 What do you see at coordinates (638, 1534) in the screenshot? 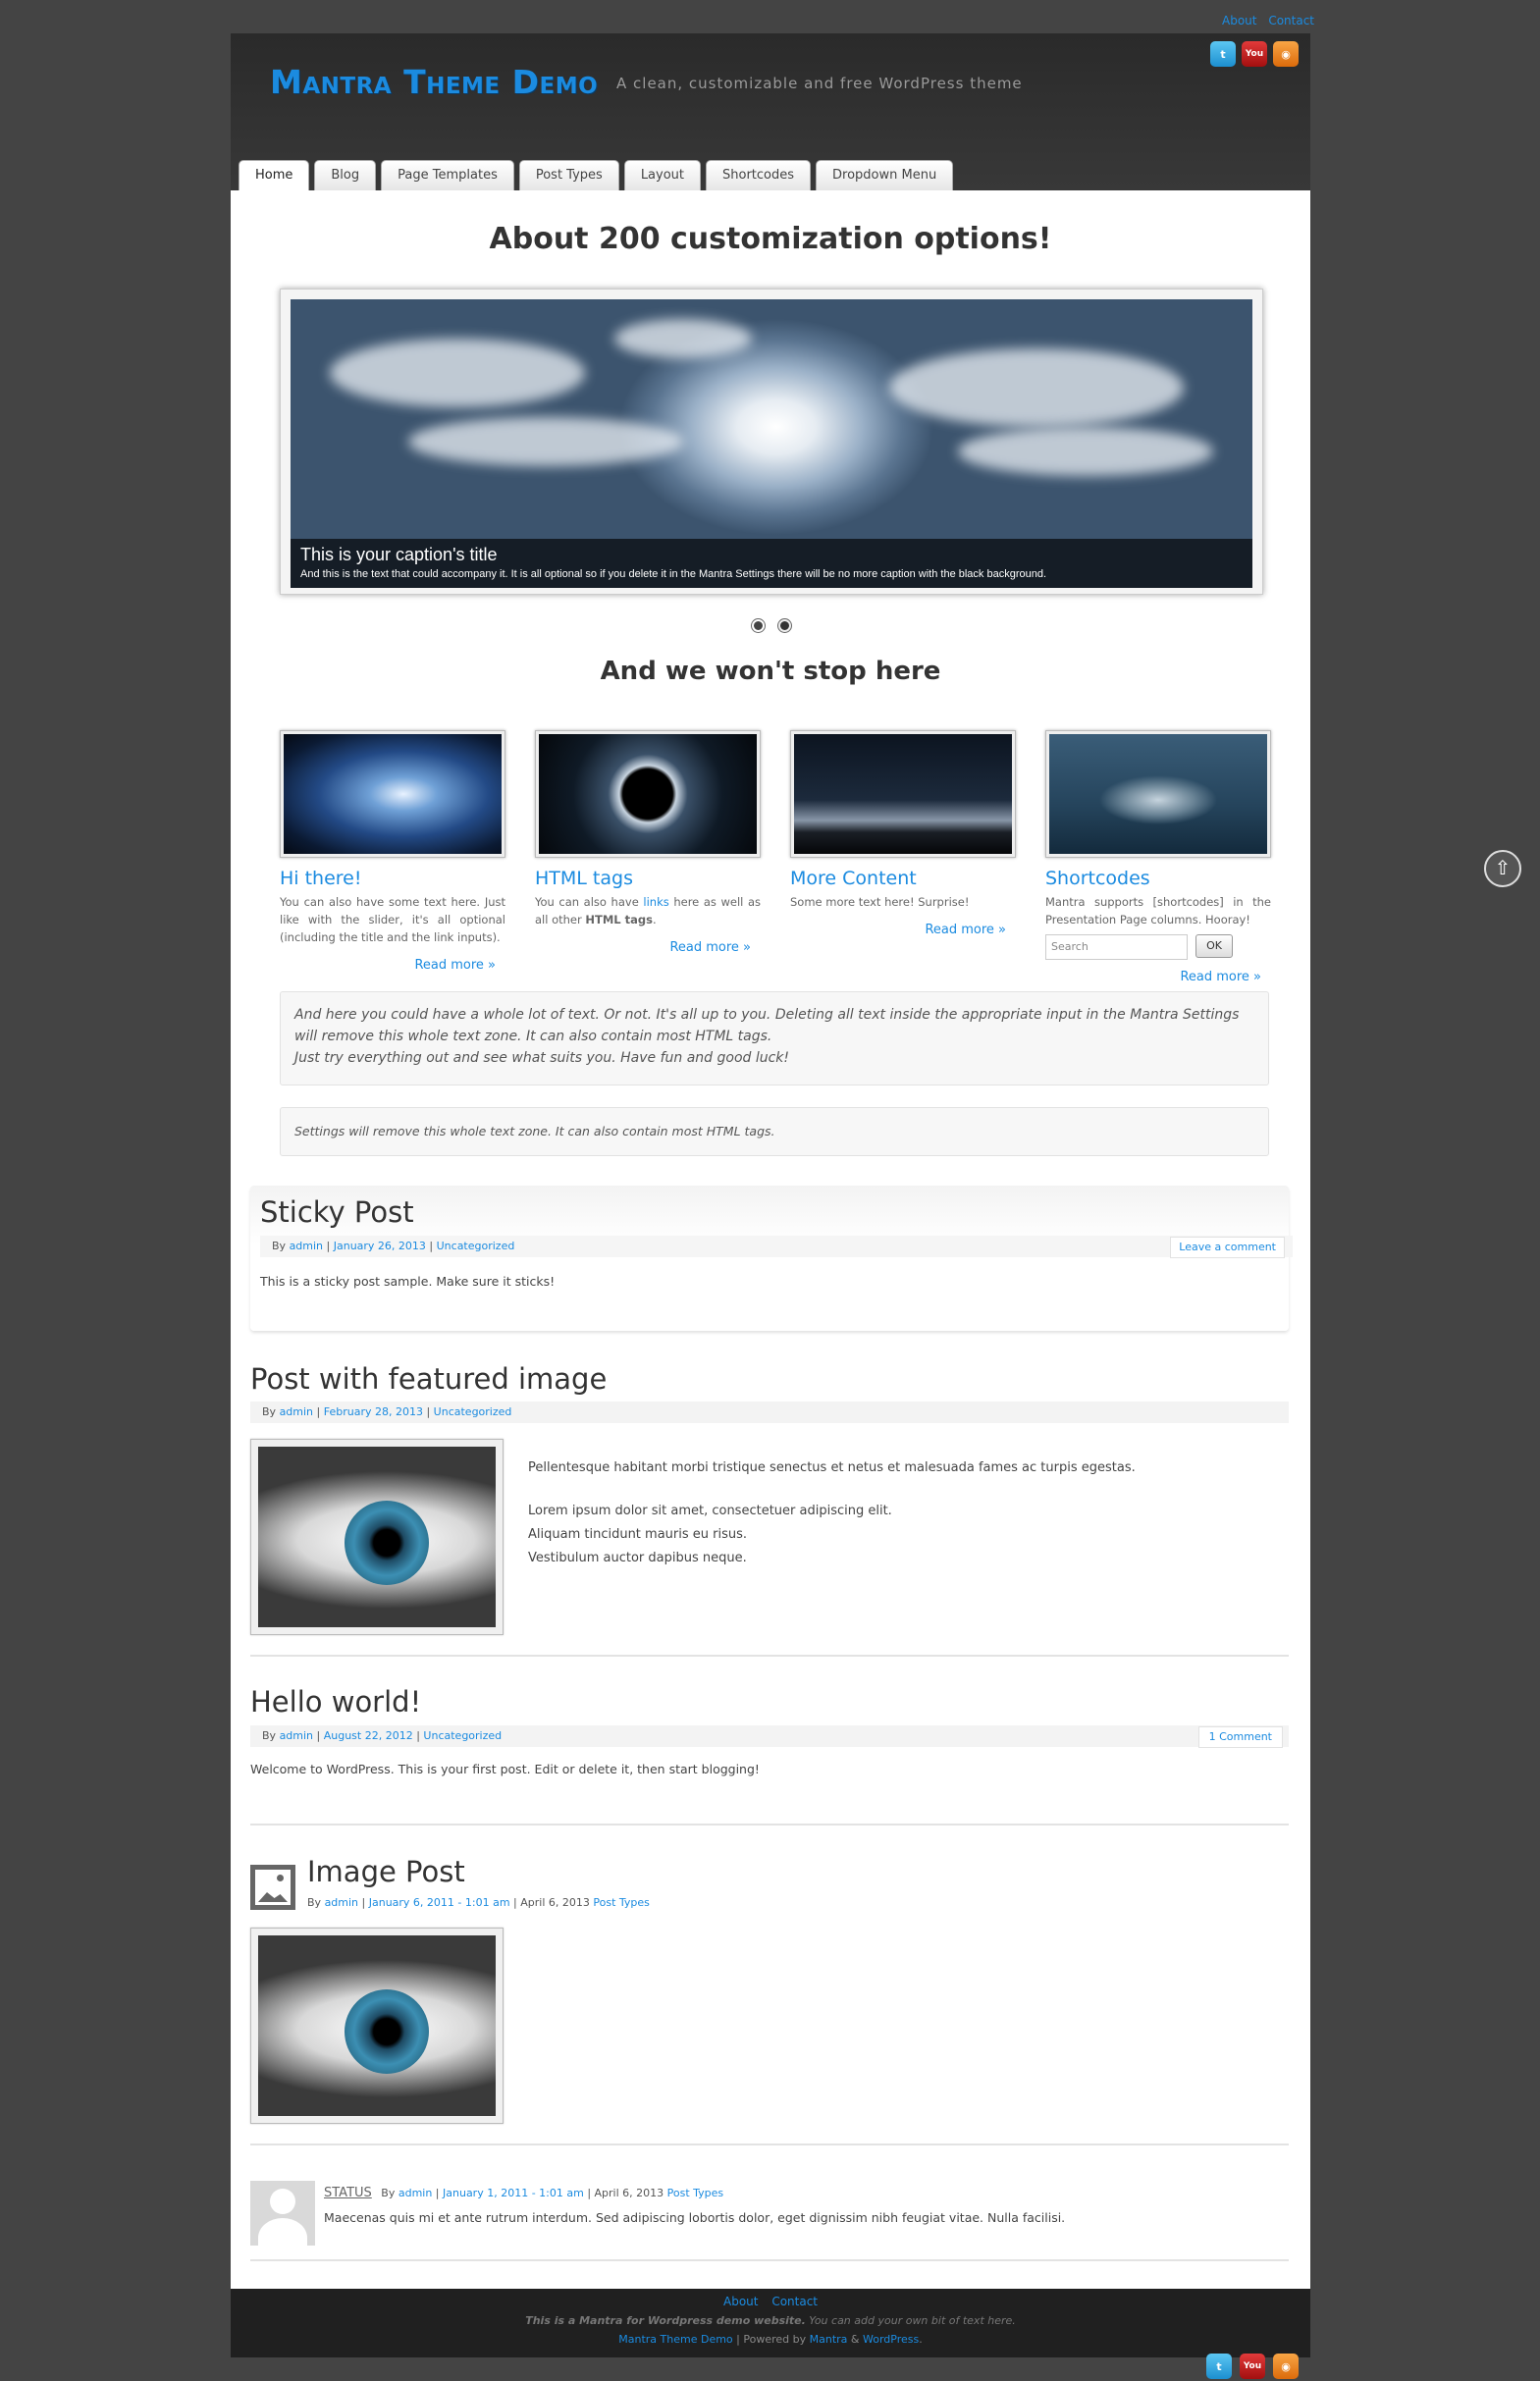
I see `featured-post-para-3: Aliquam tincidunt mauris eu risus.` at bounding box center [638, 1534].